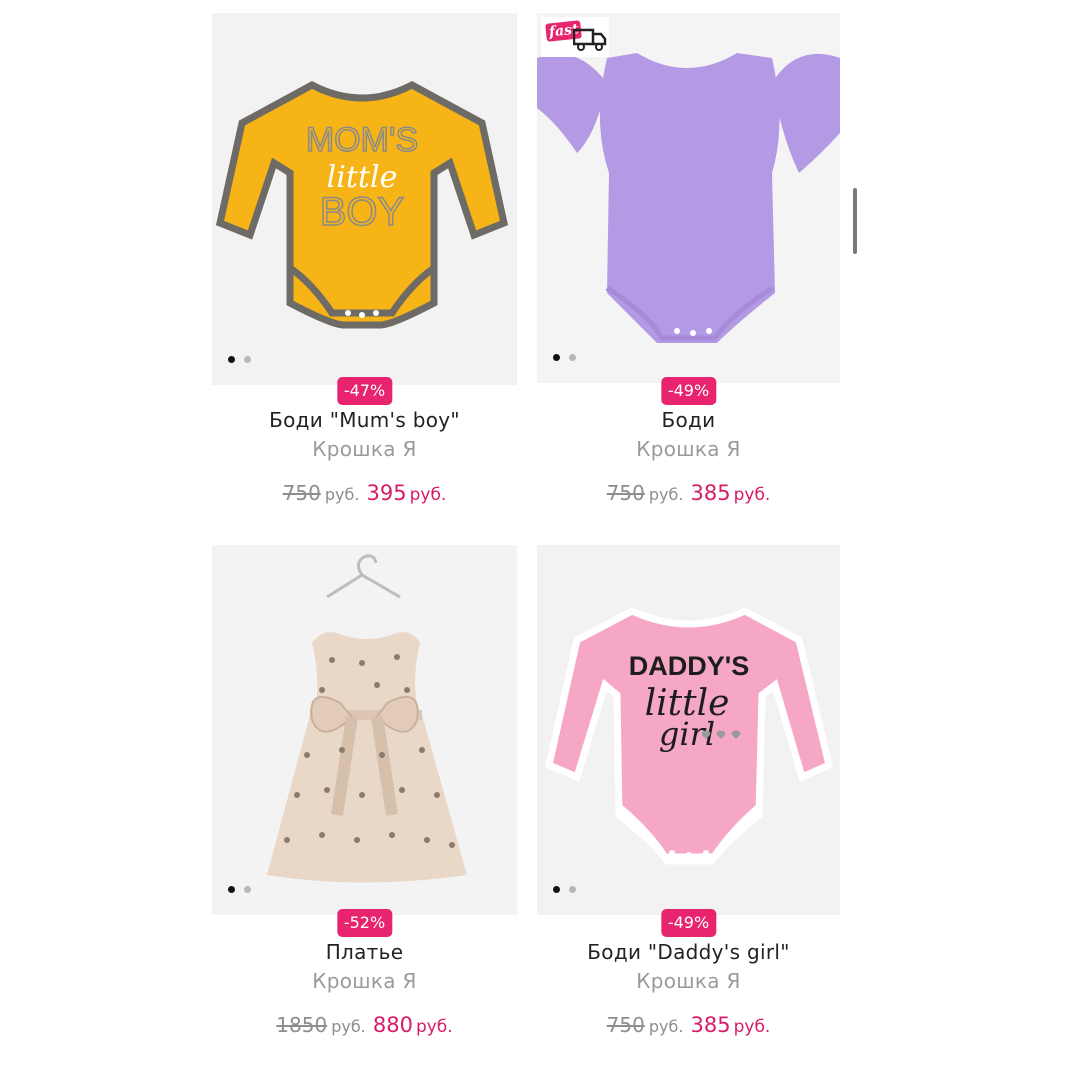 The width and height of the screenshot is (1080, 1080). Describe the element at coordinates (364, 493) in the screenshot. I see `product-price: 750 руб. 395 руб.` at that location.